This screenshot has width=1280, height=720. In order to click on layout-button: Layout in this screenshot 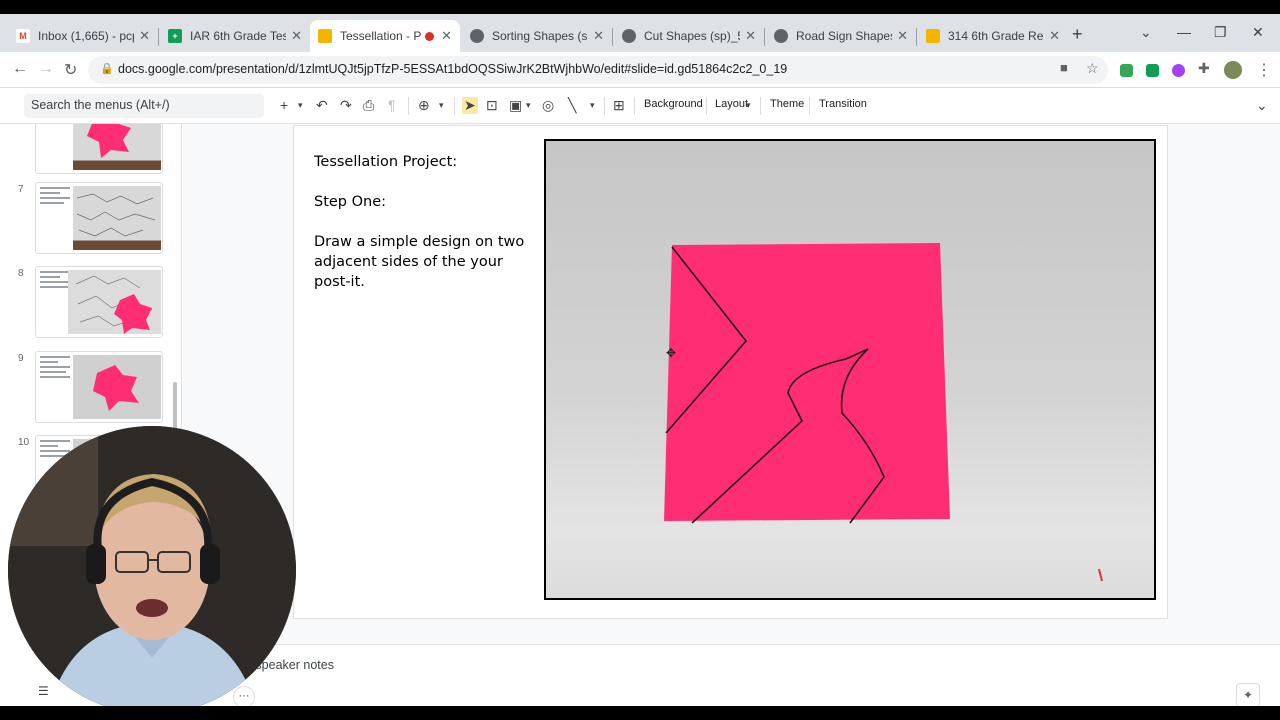, I will do `click(731, 104)`.